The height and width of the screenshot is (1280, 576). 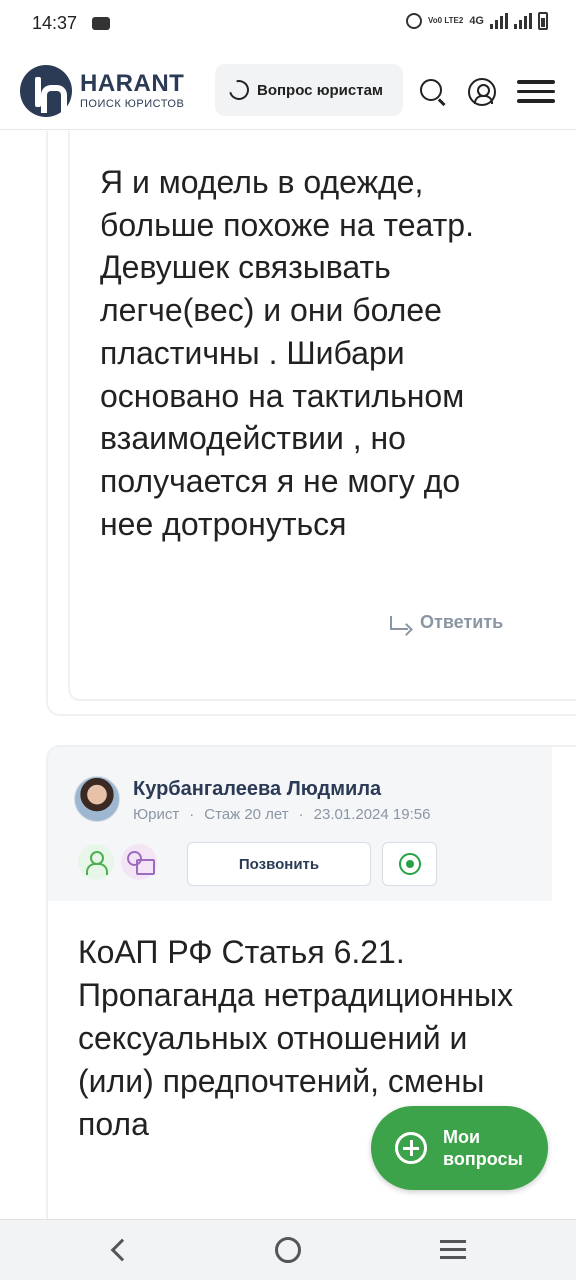 What do you see at coordinates (246, 814) in the screenshot?
I see `lawyer-experience: Стаж 20 лет` at bounding box center [246, 814].